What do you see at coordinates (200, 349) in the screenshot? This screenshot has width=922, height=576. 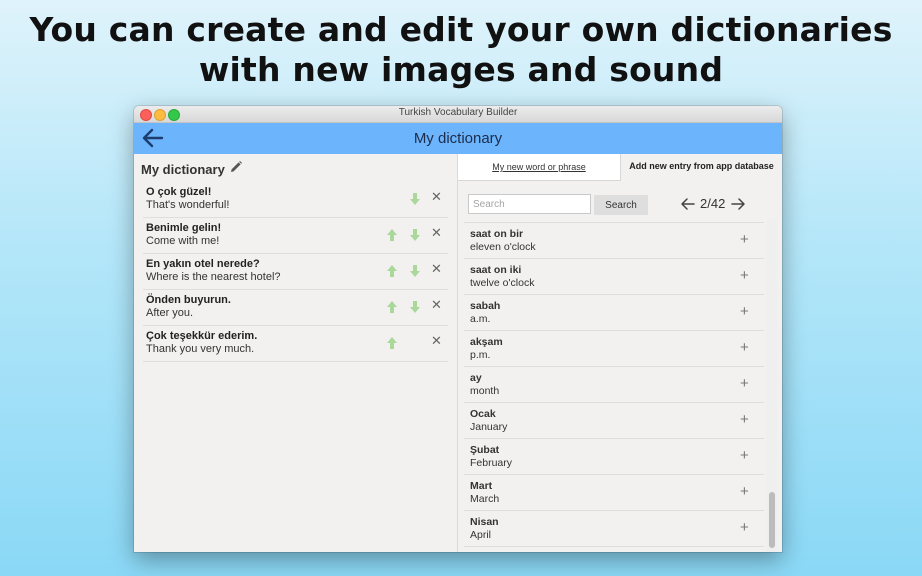 I see `entry-translation: Thank you very much.` at bounding box center [200, 349].